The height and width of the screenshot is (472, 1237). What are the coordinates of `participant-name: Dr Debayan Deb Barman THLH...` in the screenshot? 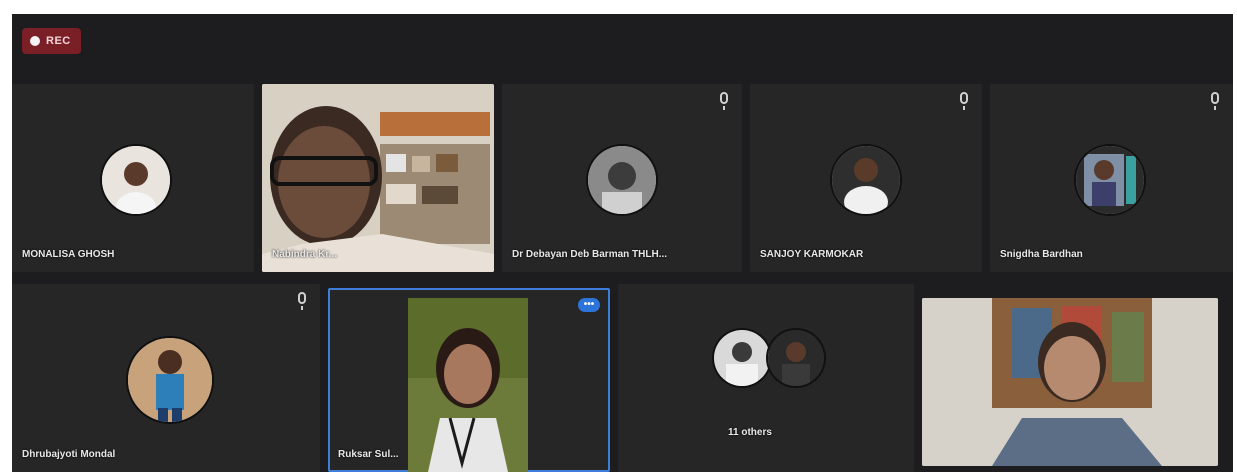 It's located at (590, 254).